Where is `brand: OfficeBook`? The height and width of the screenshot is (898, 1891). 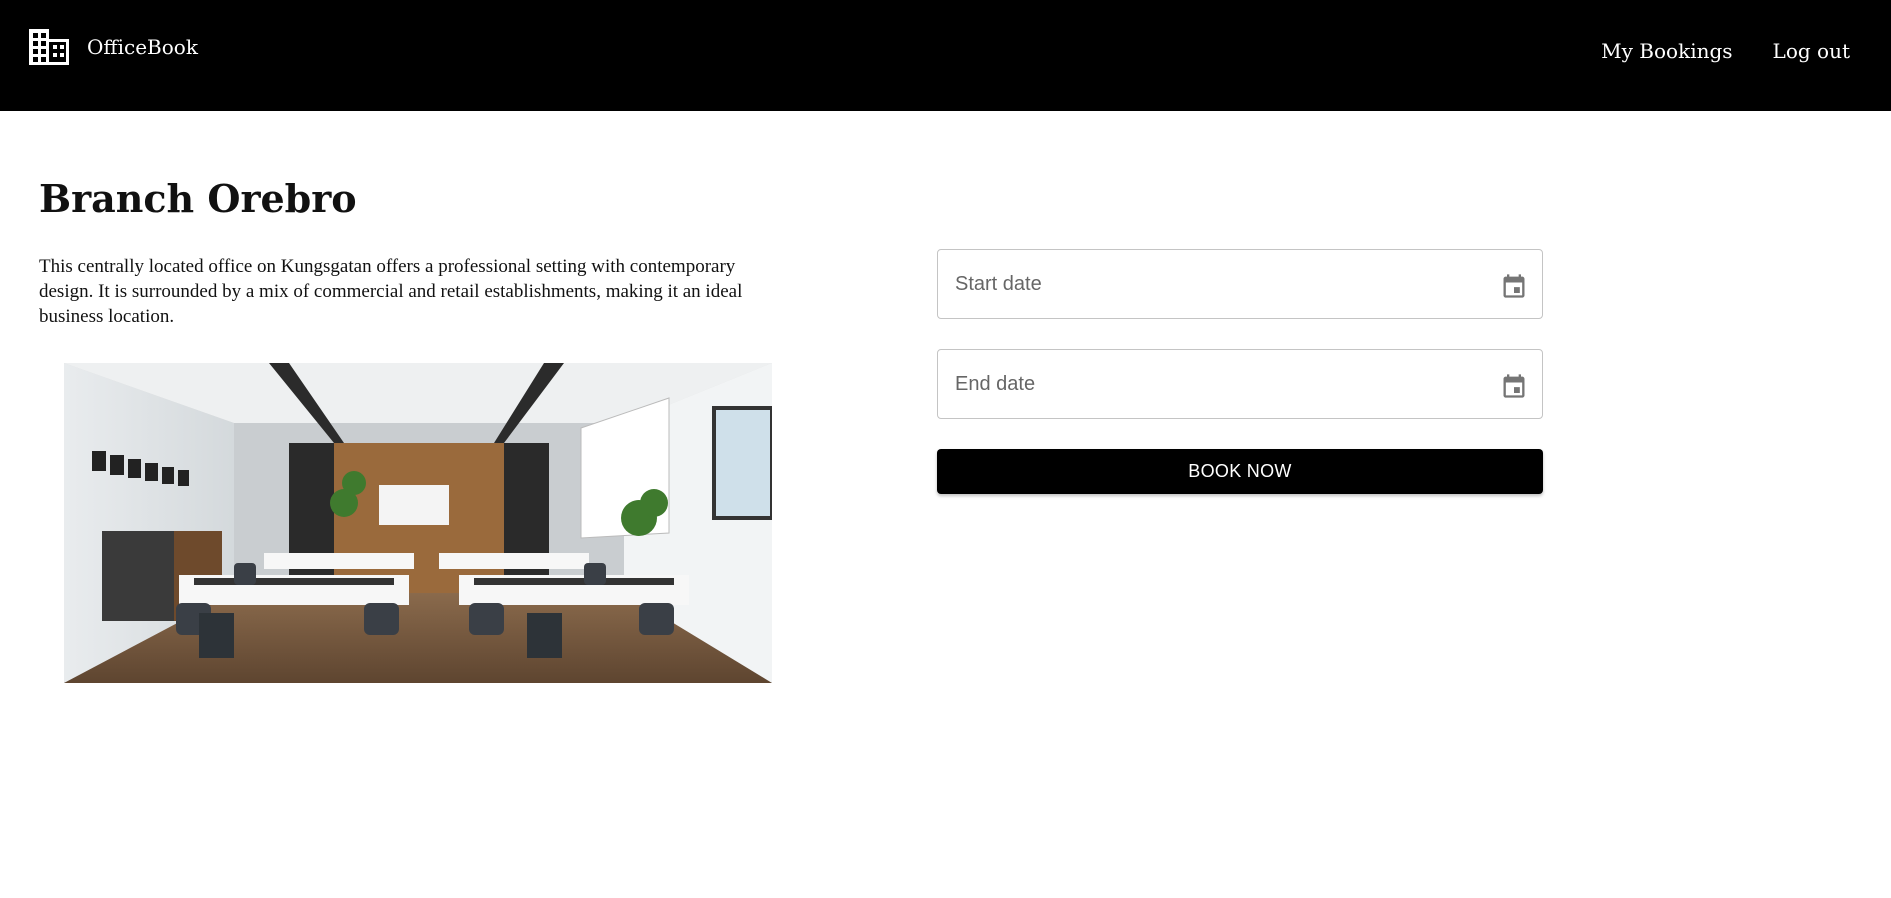
brand: OfficeBook is located at coordinates (112, 47).